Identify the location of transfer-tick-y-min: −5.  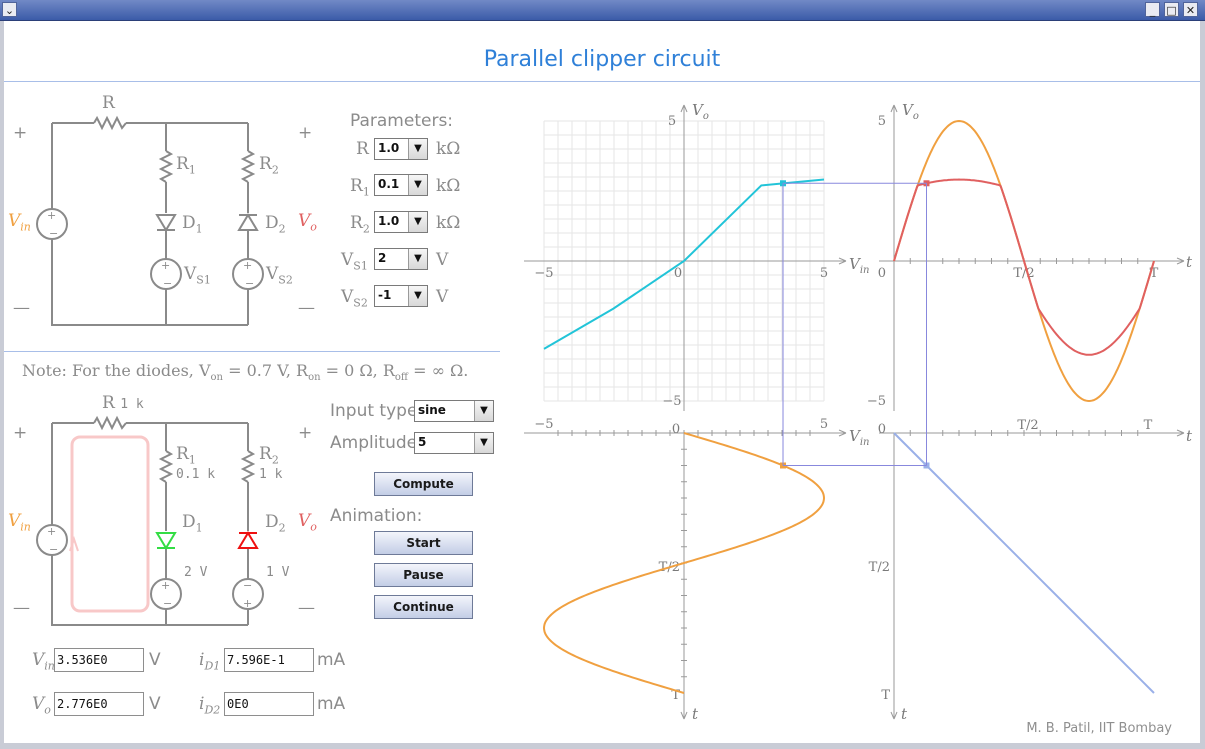
(671, 401).